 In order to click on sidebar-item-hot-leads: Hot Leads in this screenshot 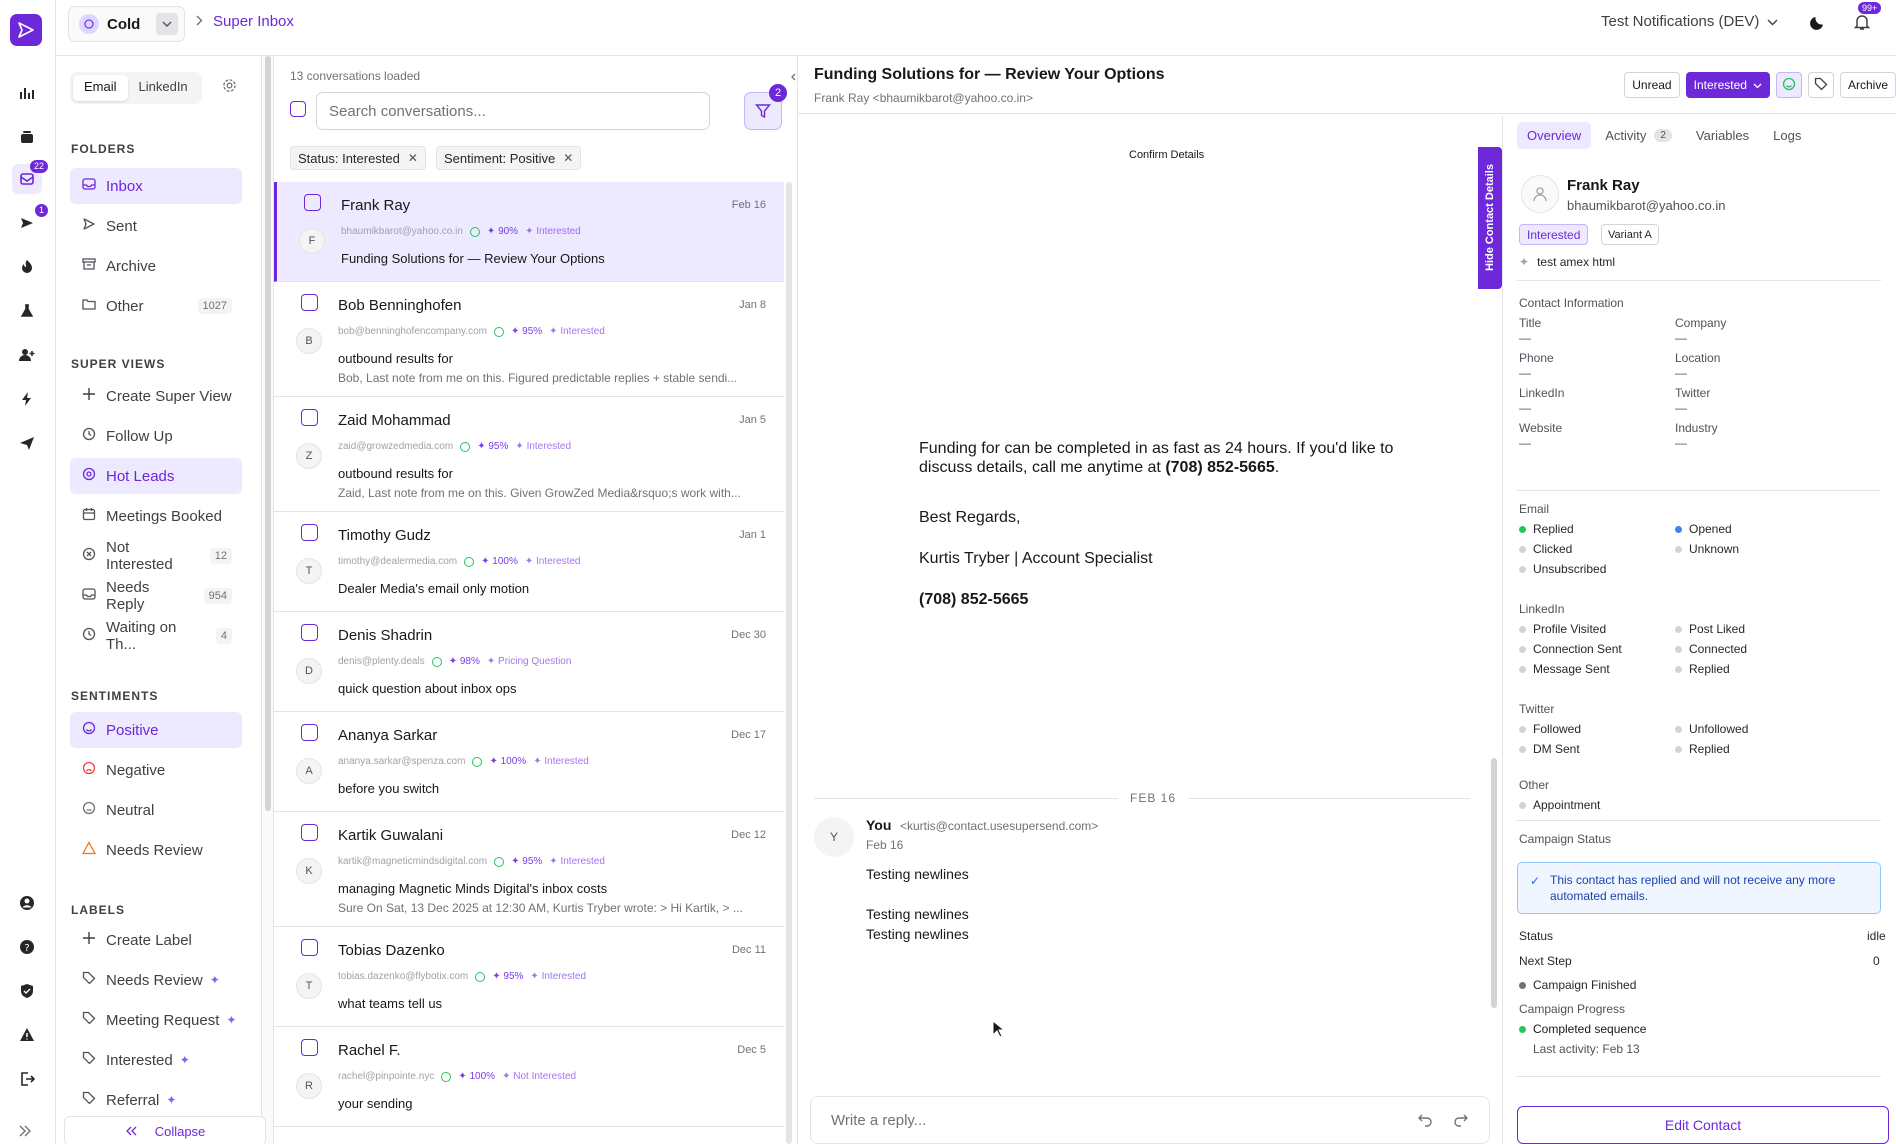, I will do `click(156, 476)`.